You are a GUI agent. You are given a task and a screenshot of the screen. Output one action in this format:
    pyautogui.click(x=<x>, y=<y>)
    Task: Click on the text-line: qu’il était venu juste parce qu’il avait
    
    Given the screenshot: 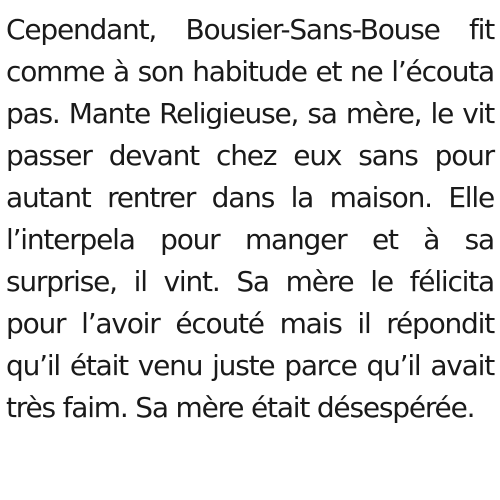 What is the action you would take?
    pyautogui.click(x=250, y=365)
    